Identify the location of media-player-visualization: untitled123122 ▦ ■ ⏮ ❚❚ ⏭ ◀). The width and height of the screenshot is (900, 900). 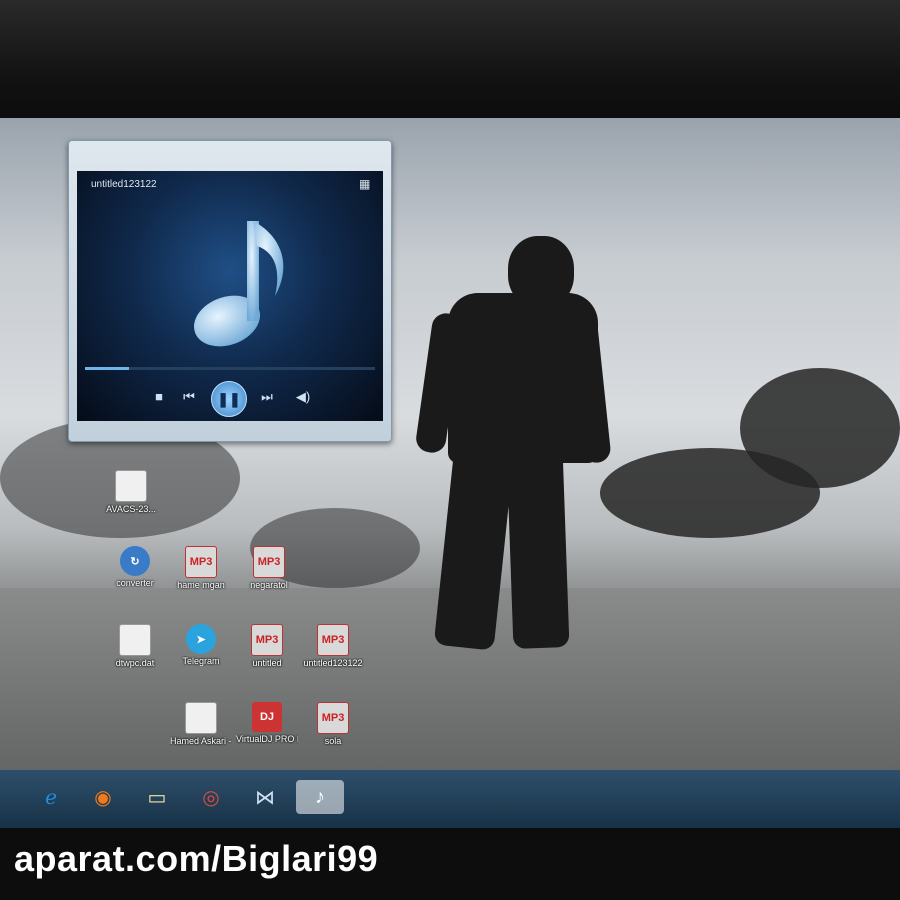
(230, 296).